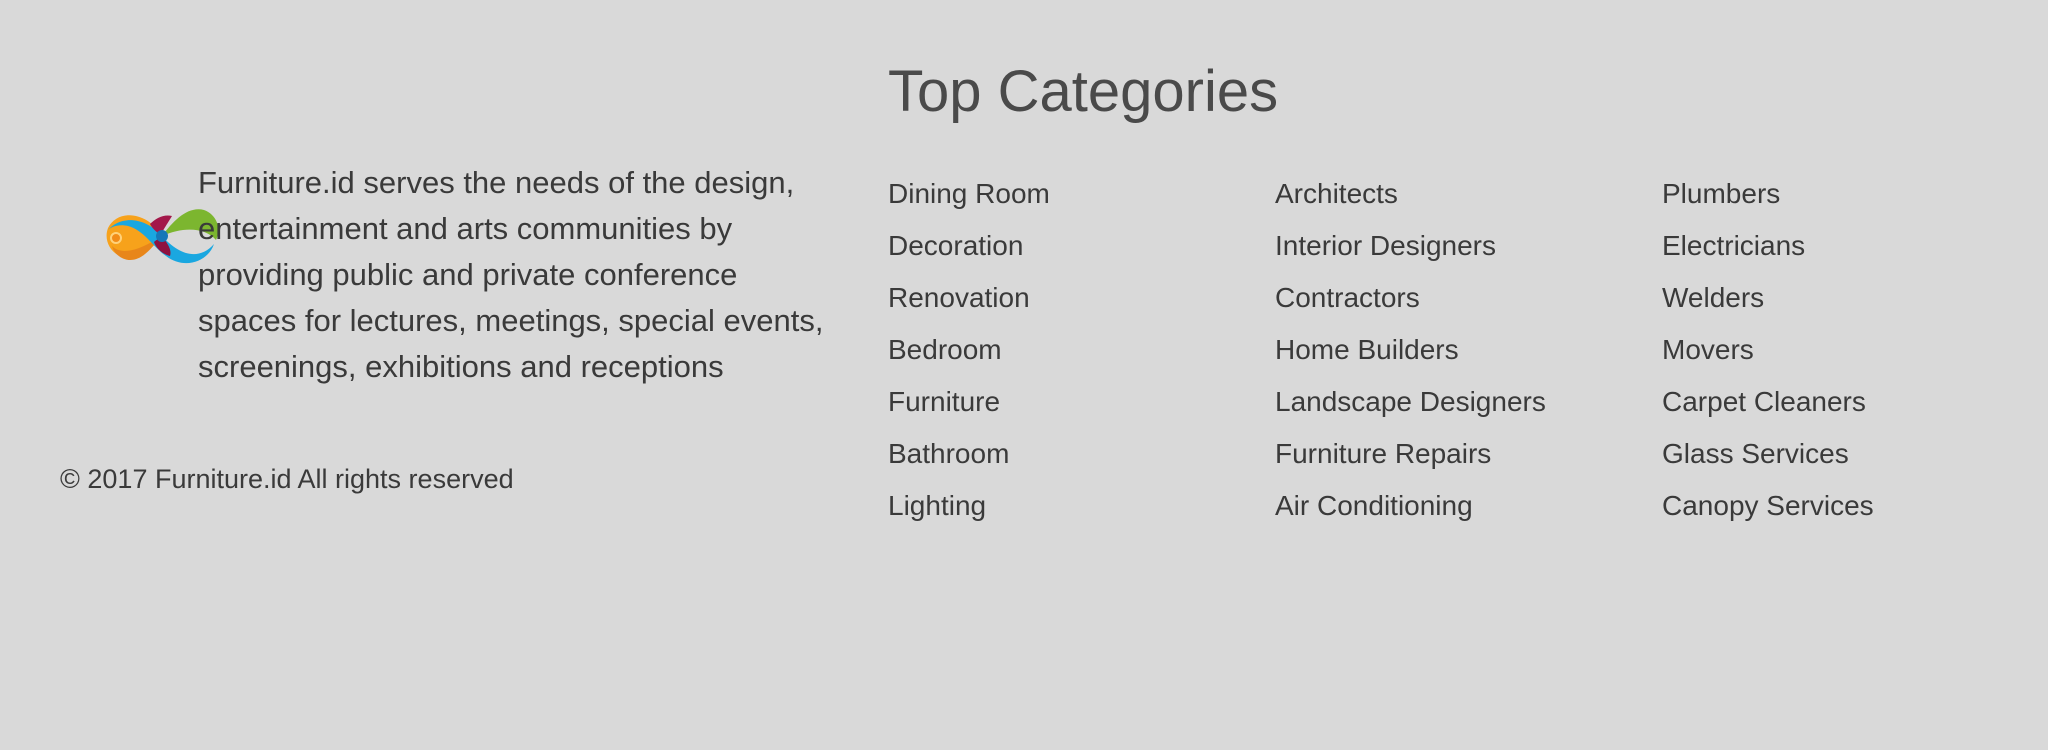 The width and height of the screenshot is (2048, 750). I want to click on category-item: Landscape Designers, so click(1460, 402).